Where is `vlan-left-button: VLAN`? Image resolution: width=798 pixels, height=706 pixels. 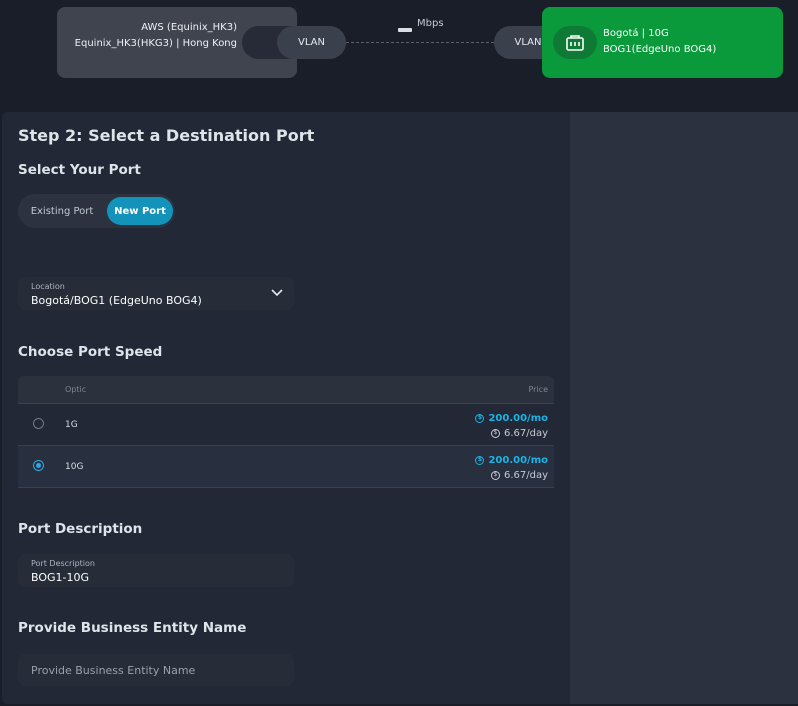
vlan-left-button: VLAN is located at coordinates (311, 42).